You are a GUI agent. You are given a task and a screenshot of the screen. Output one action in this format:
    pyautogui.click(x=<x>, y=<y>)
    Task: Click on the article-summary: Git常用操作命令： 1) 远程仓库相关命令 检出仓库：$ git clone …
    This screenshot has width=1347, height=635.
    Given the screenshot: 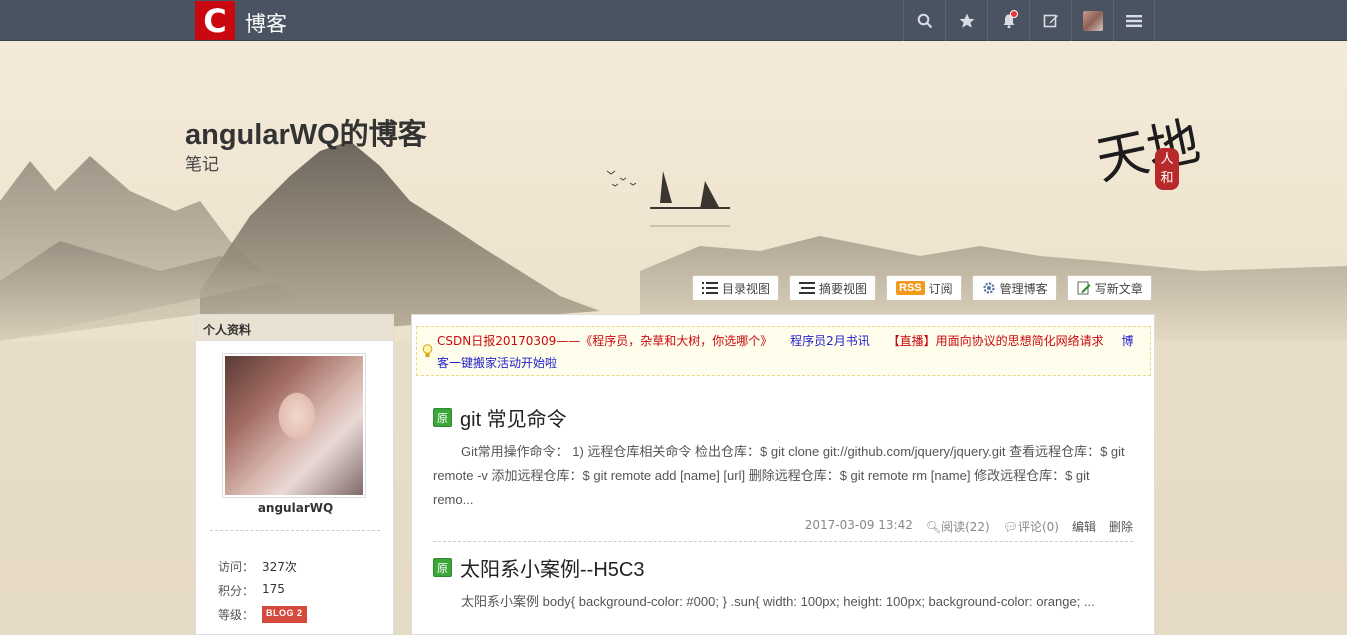 What is the action you would take?
    pyautogui.click(x=779, y=475)
    